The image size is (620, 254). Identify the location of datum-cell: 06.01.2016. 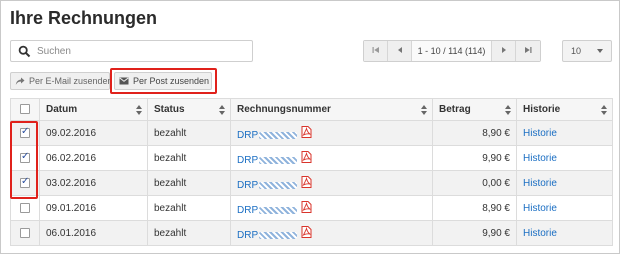
(93, 233).